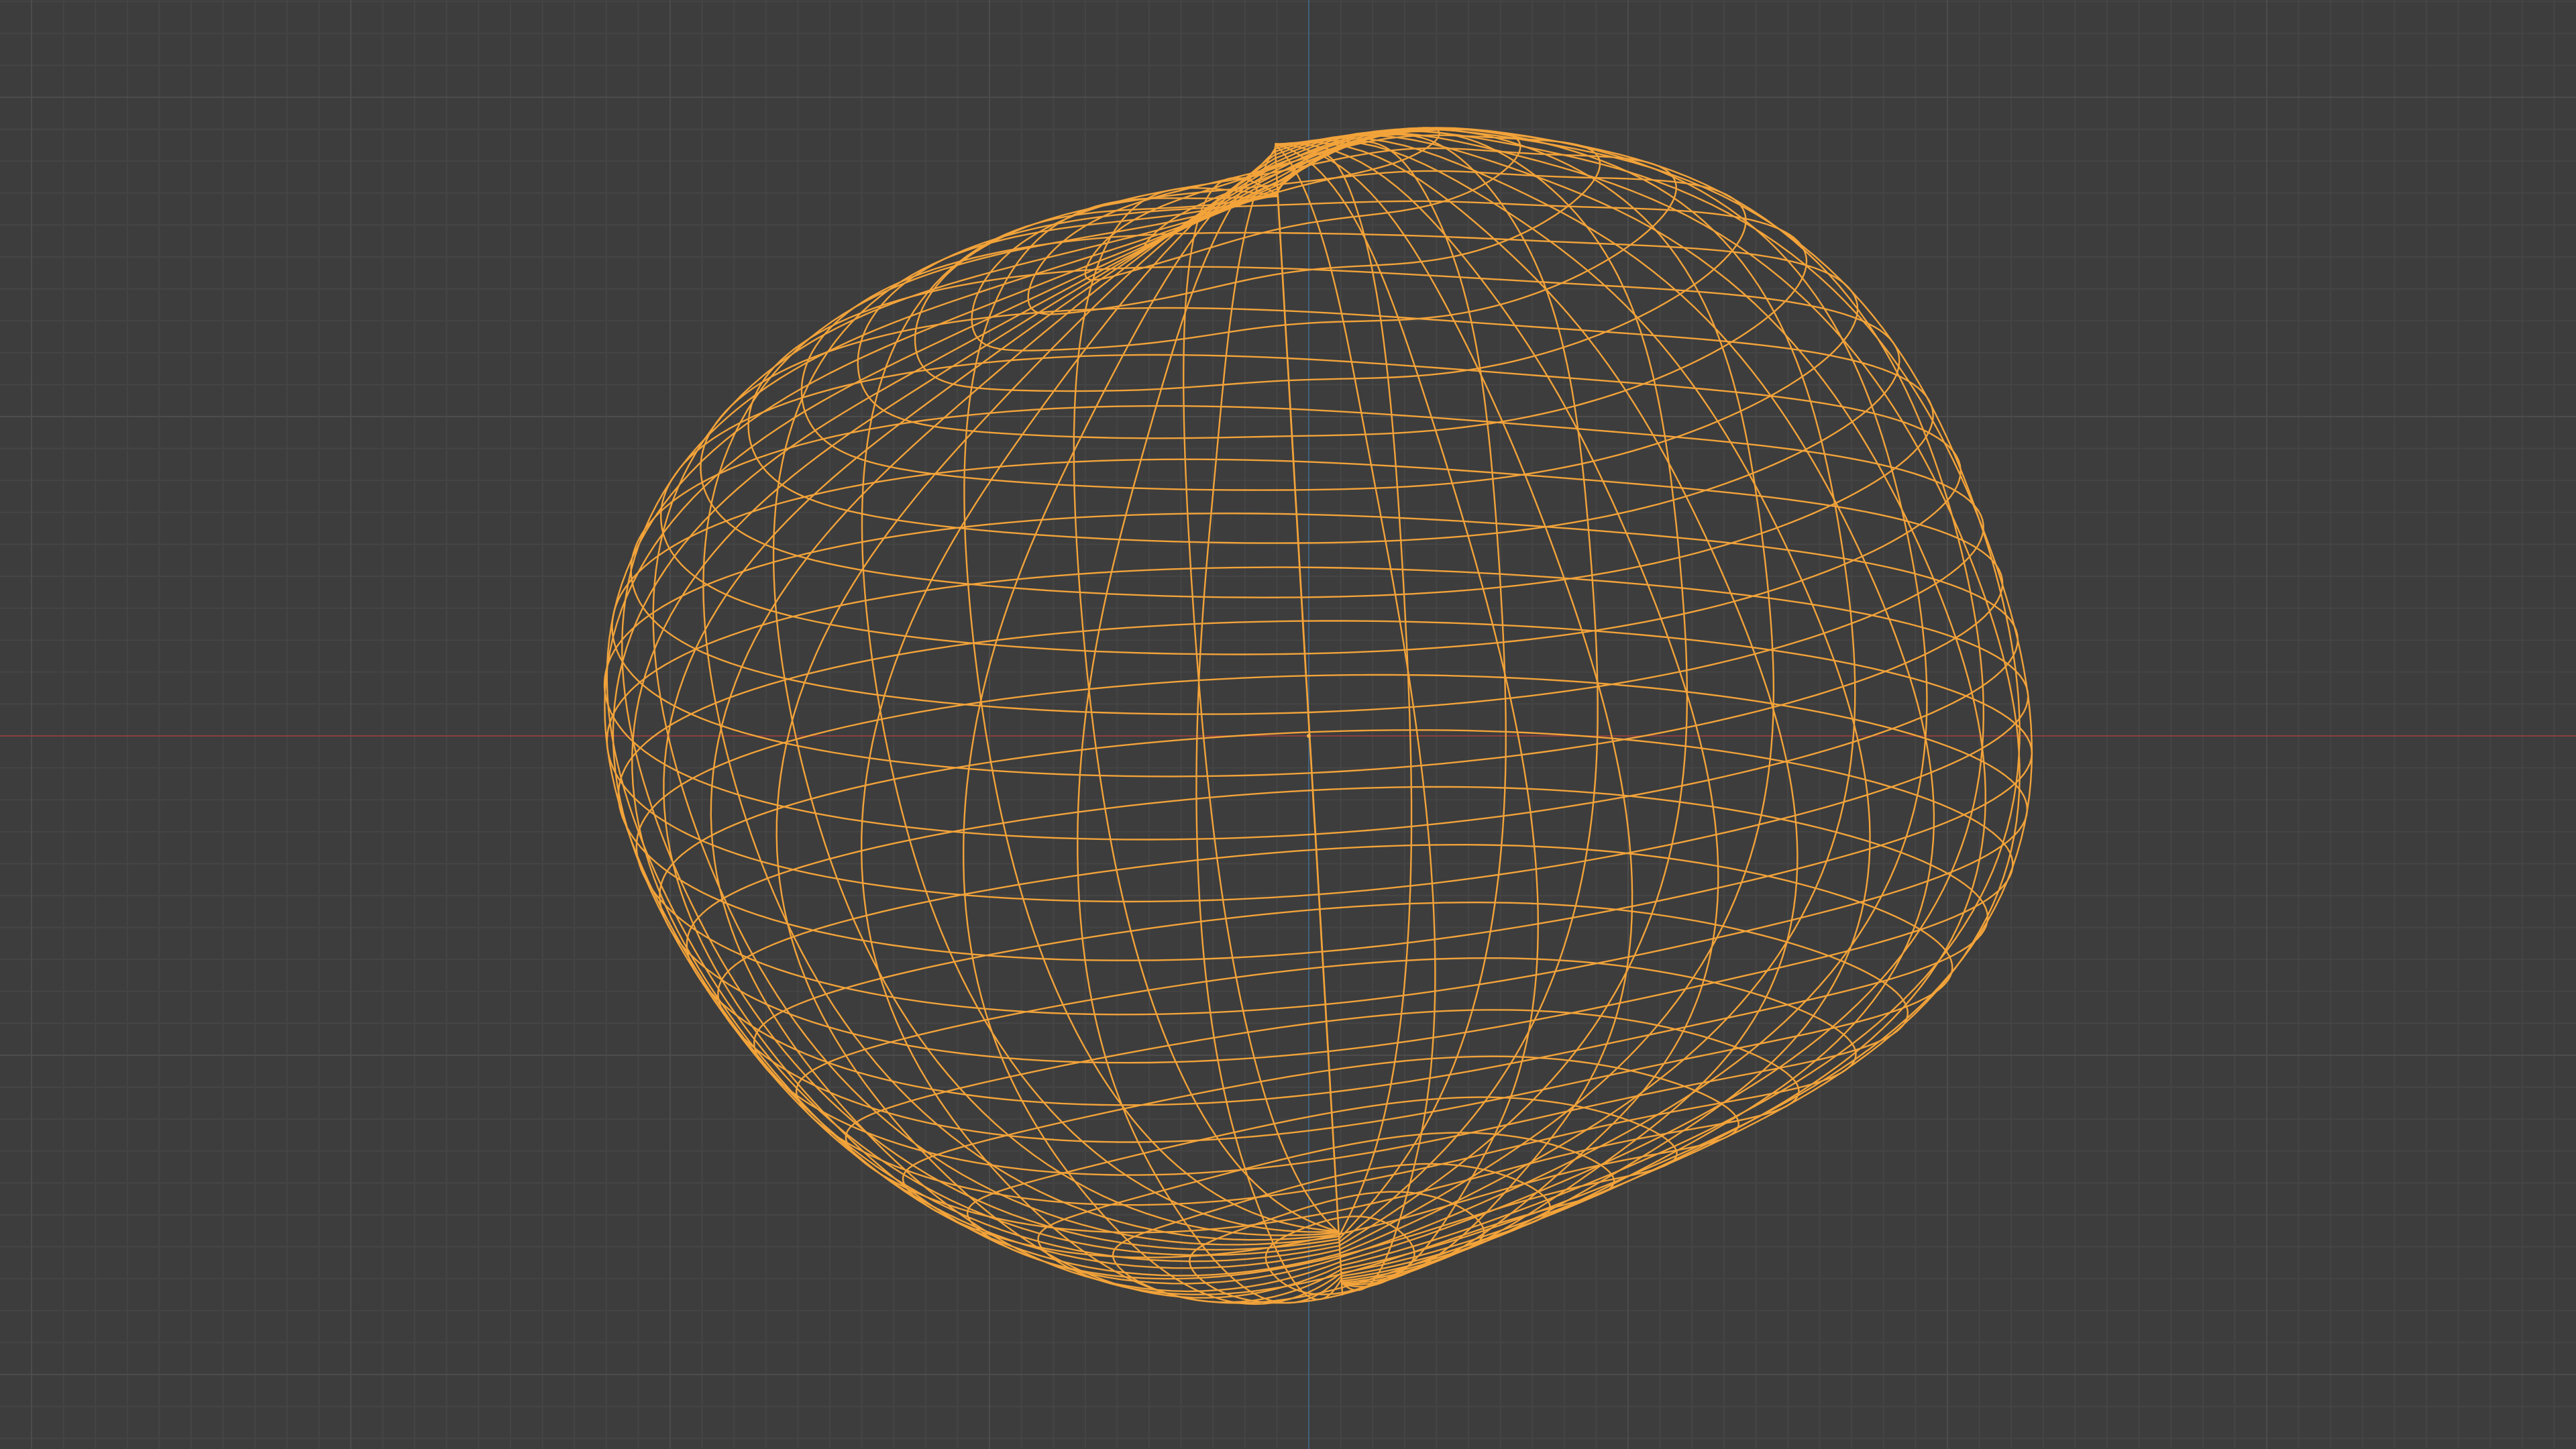 The image size is (2576, 1449). What do you see at coordinates (1309, 736) in the screenshot?
I see `object-origin-dot` at bounding box center [1309, 736].